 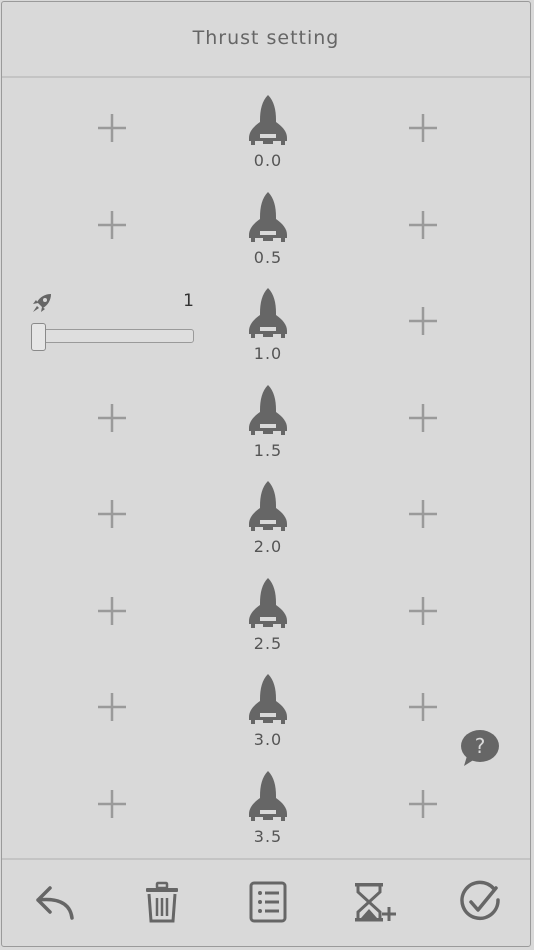 I want to click on help-bubble-icon: ?, so click(x=480, y=748).